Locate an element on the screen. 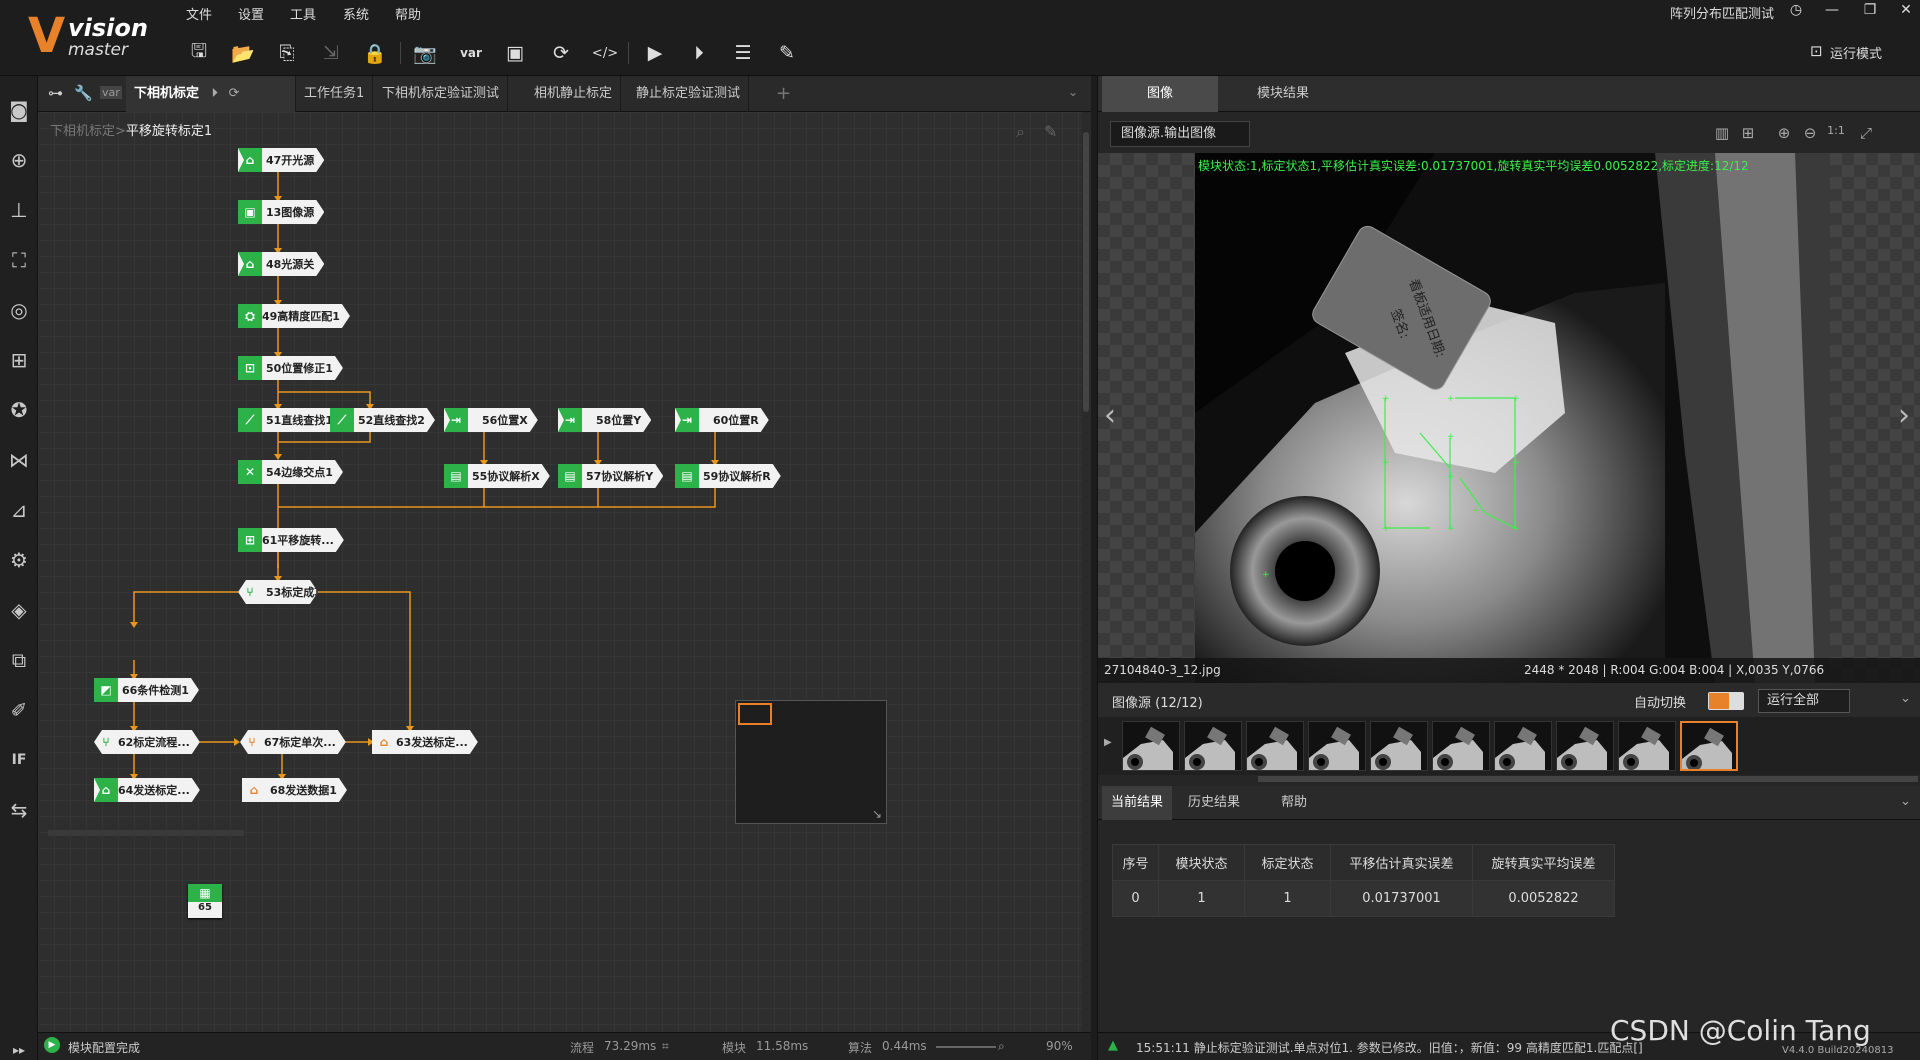  prev-image-icon: ‹ is located at coordinates (1110, 415).